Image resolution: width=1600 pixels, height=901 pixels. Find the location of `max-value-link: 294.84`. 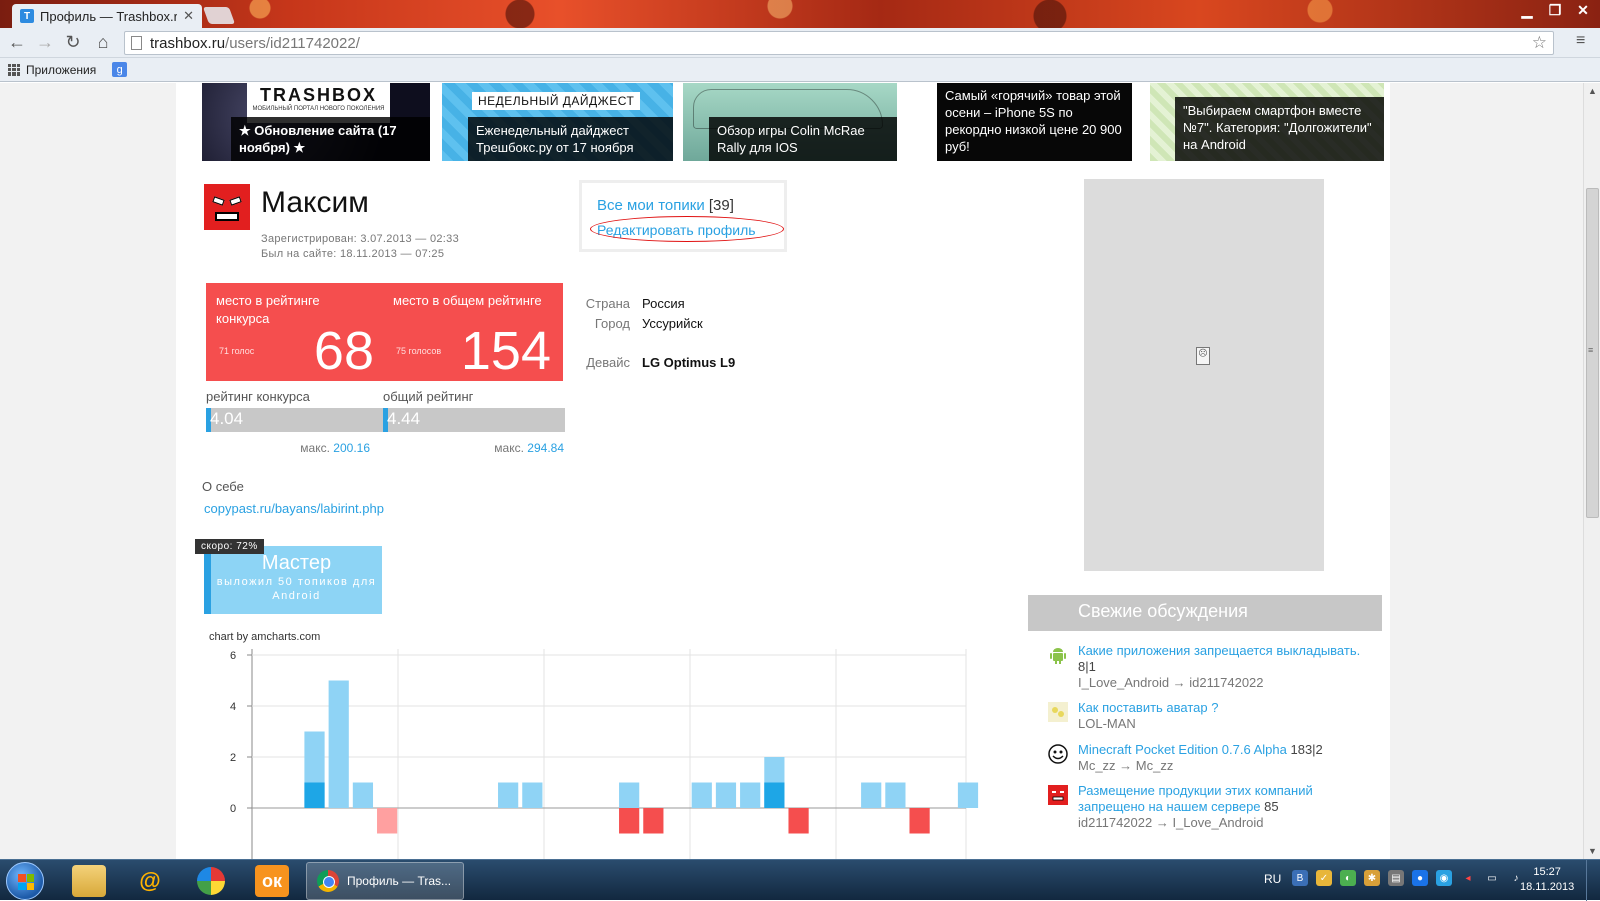

max-value-link: 294.84 is located at coordinates (545, 448).